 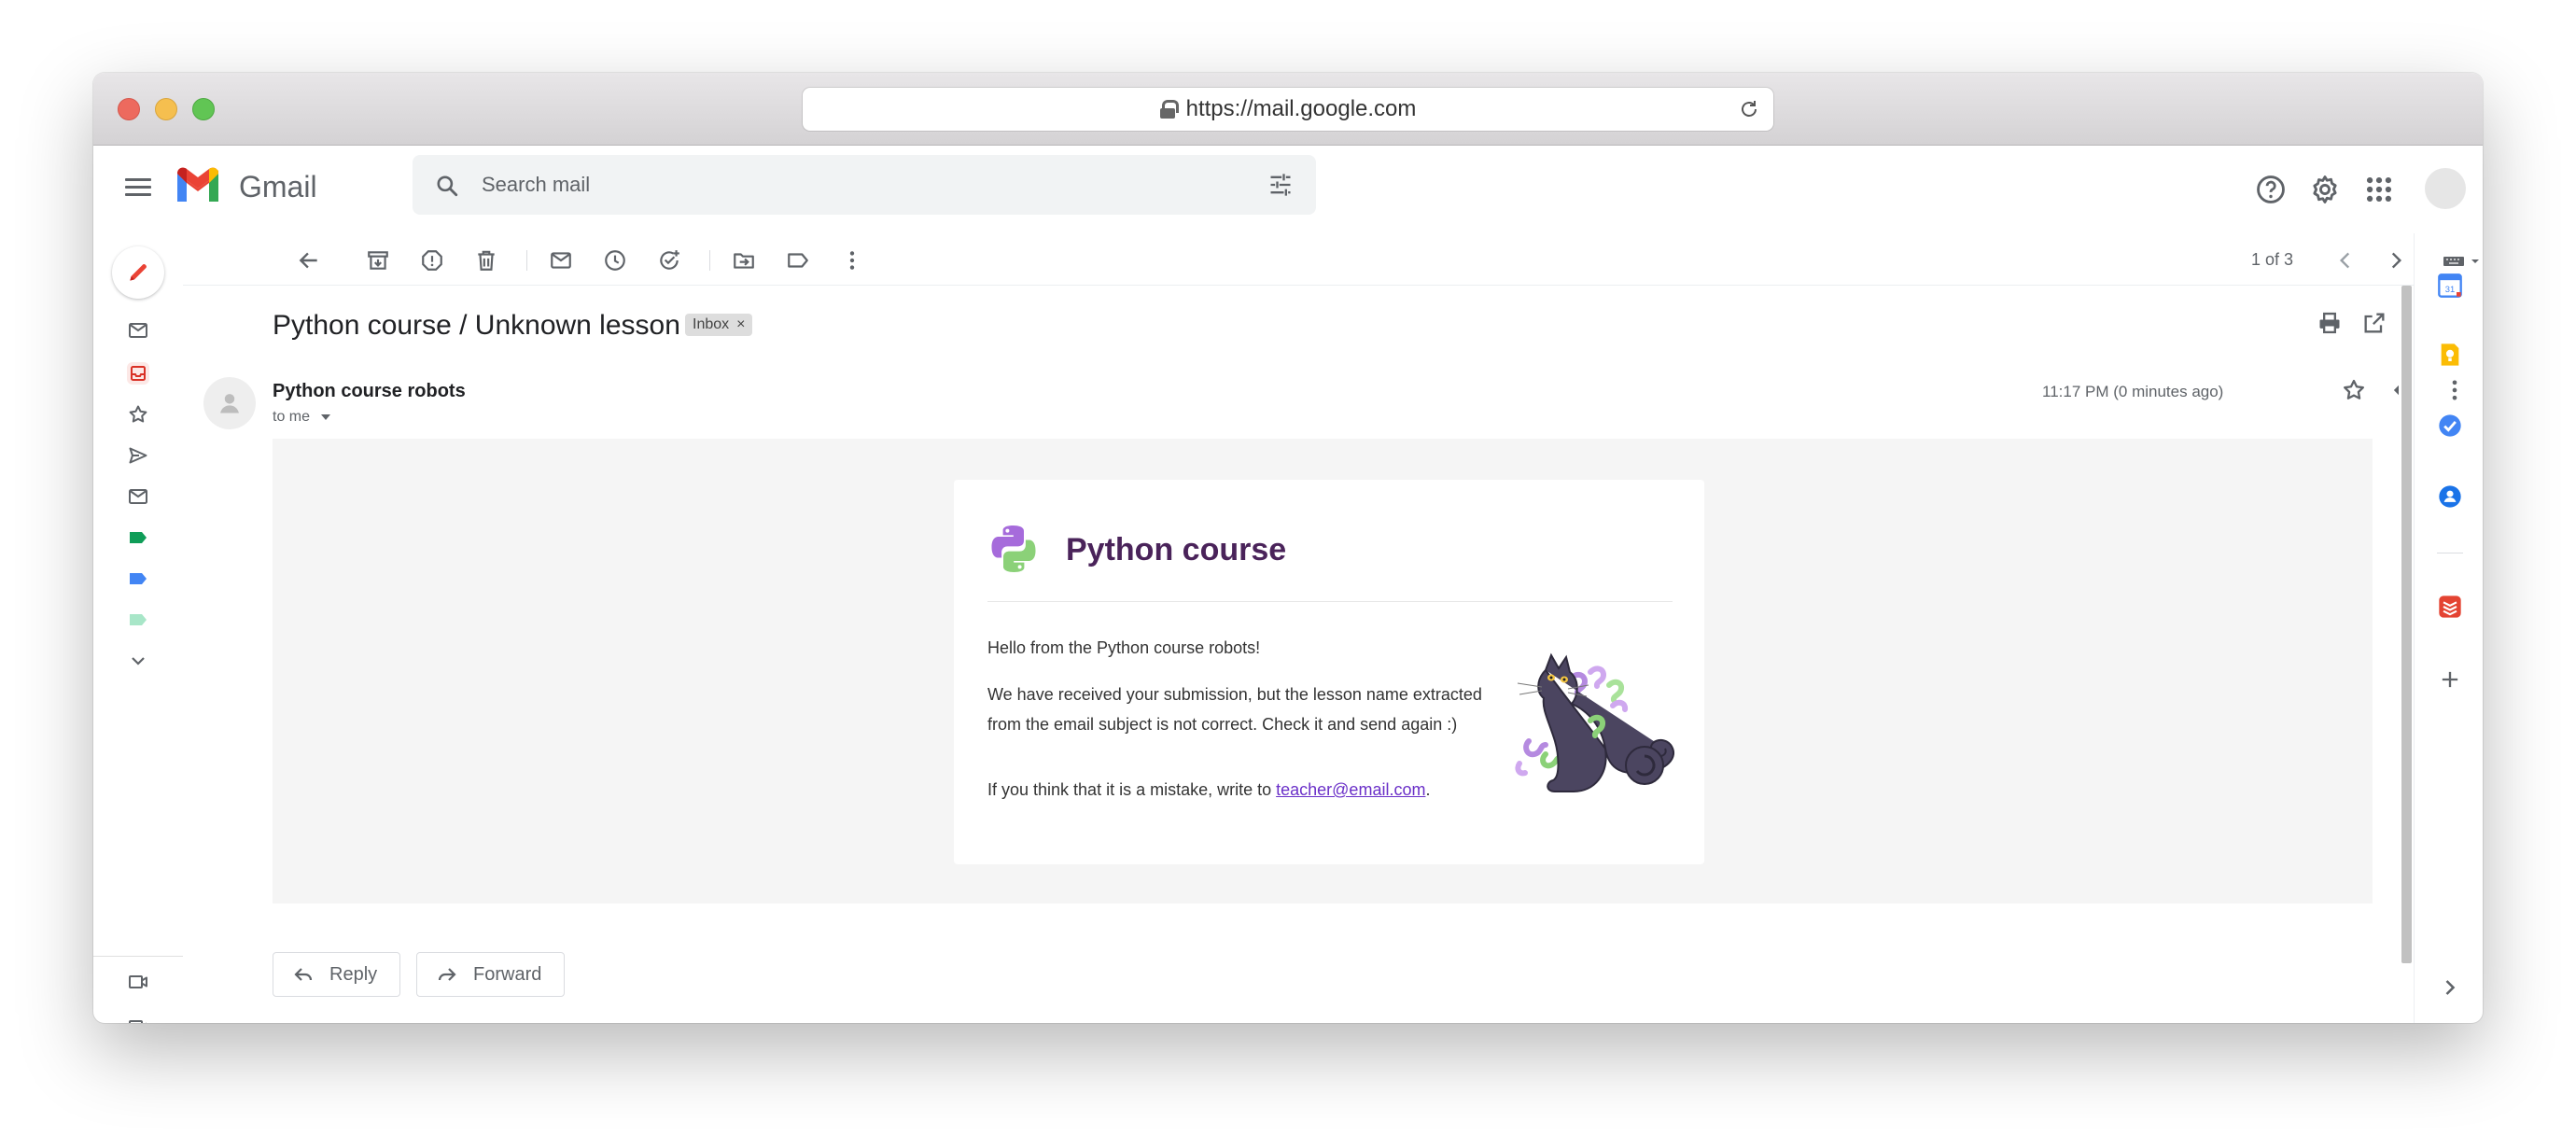 What do you see at coordinates (138, 414) in the screenshot?
I see `starred-icon` at bounding box center [138, 414].